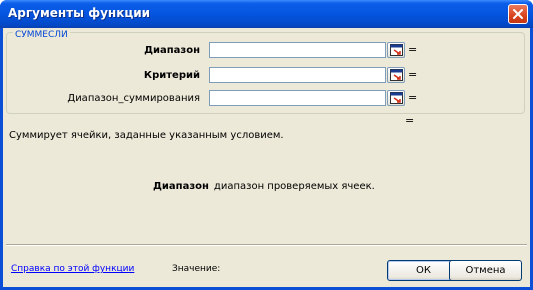 The width and height of the screenshot is (533, 290). I want to click on help-link: Справка по этой функции, so click(72, 269).